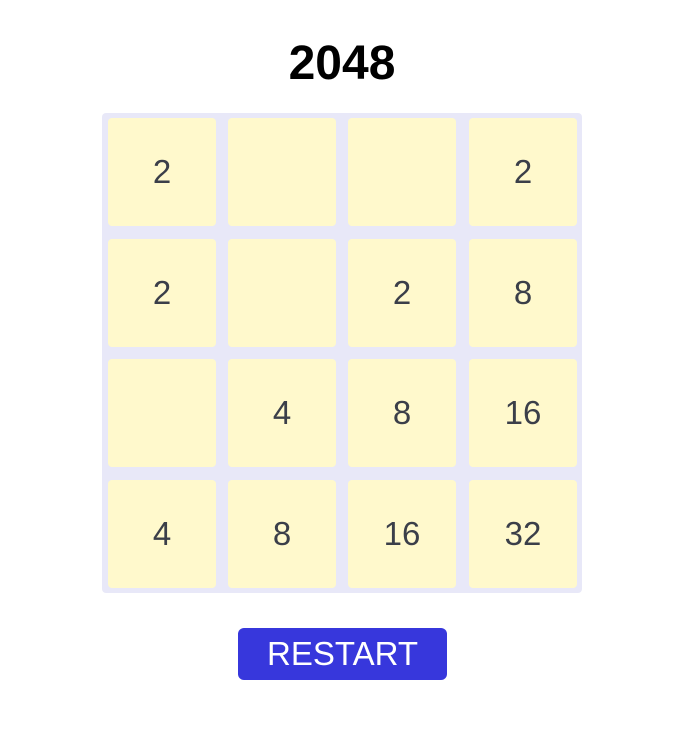 The image size is (675, 756). Describe the element at coordinates (282, 413) in the screenshot. I see `tile-r2-c1: 4` at that location.